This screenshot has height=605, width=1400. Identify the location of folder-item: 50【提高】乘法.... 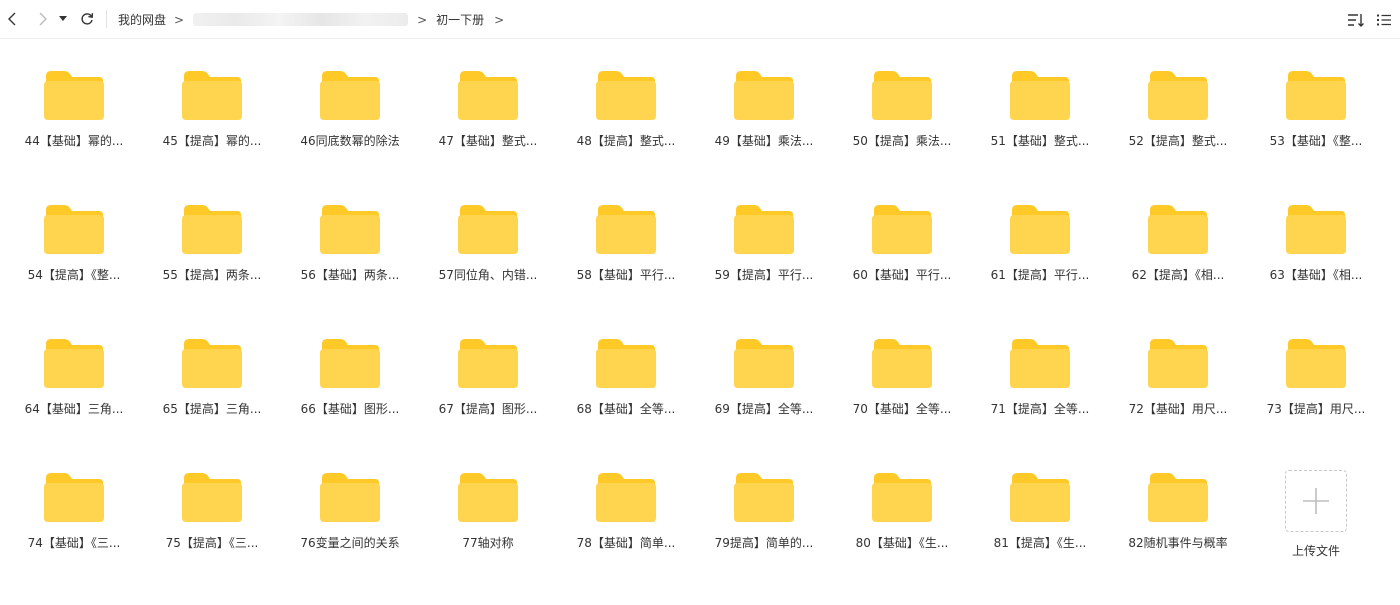
(902, 107).